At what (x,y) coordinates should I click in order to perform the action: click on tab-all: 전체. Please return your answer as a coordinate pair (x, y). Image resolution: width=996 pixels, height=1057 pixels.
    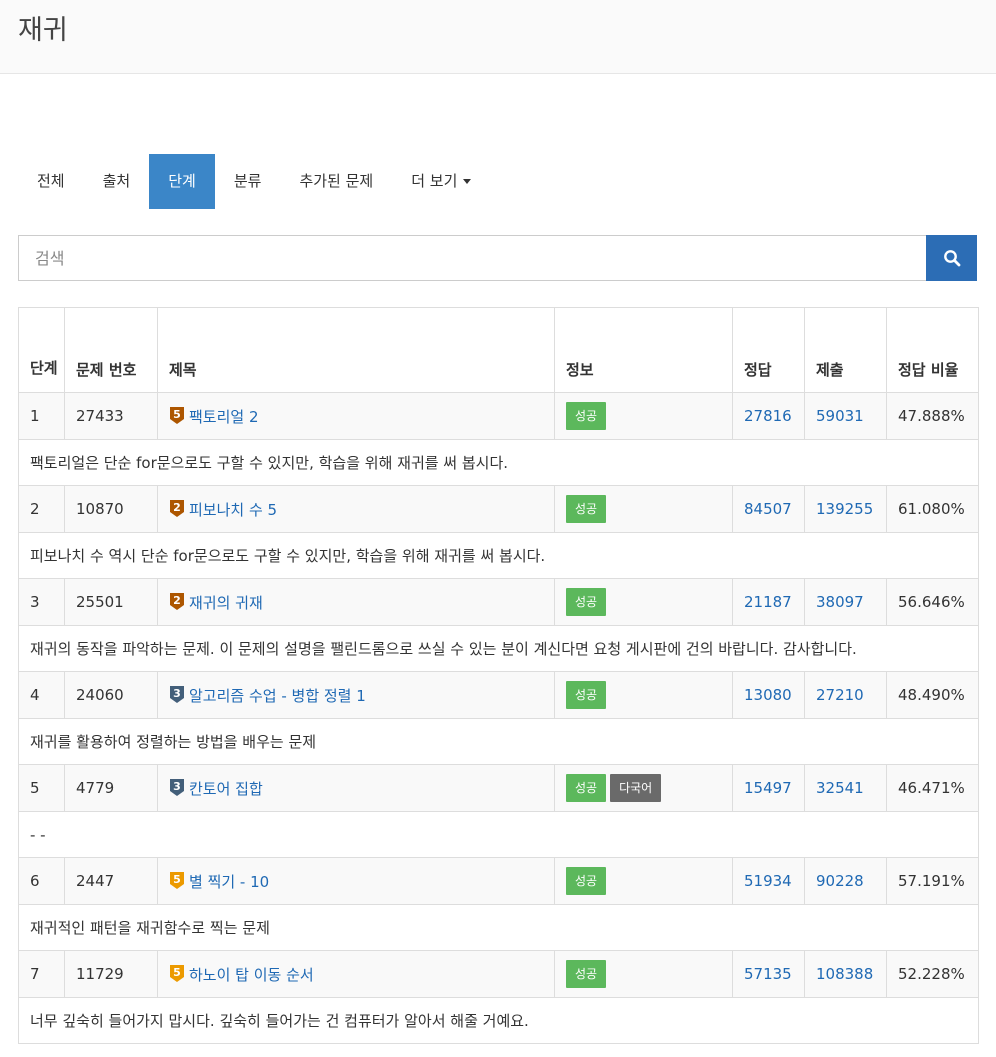
    Looking at the image, I should click on (51, 181).